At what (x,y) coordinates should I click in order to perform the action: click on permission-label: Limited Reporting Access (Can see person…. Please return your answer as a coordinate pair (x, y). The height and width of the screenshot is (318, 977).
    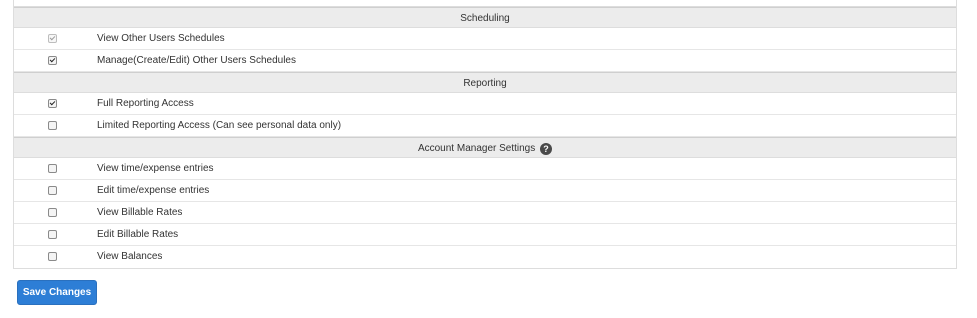
    Looking at the image, I should click on (219, 125).